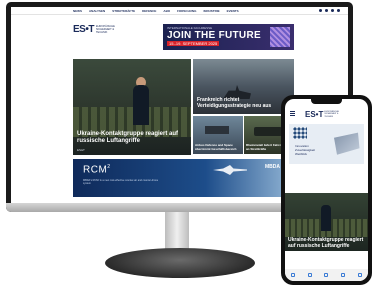 This screenshot has width=374, height=288. I want to click on banner-partner-logo: MBDA, so click(272, 167).